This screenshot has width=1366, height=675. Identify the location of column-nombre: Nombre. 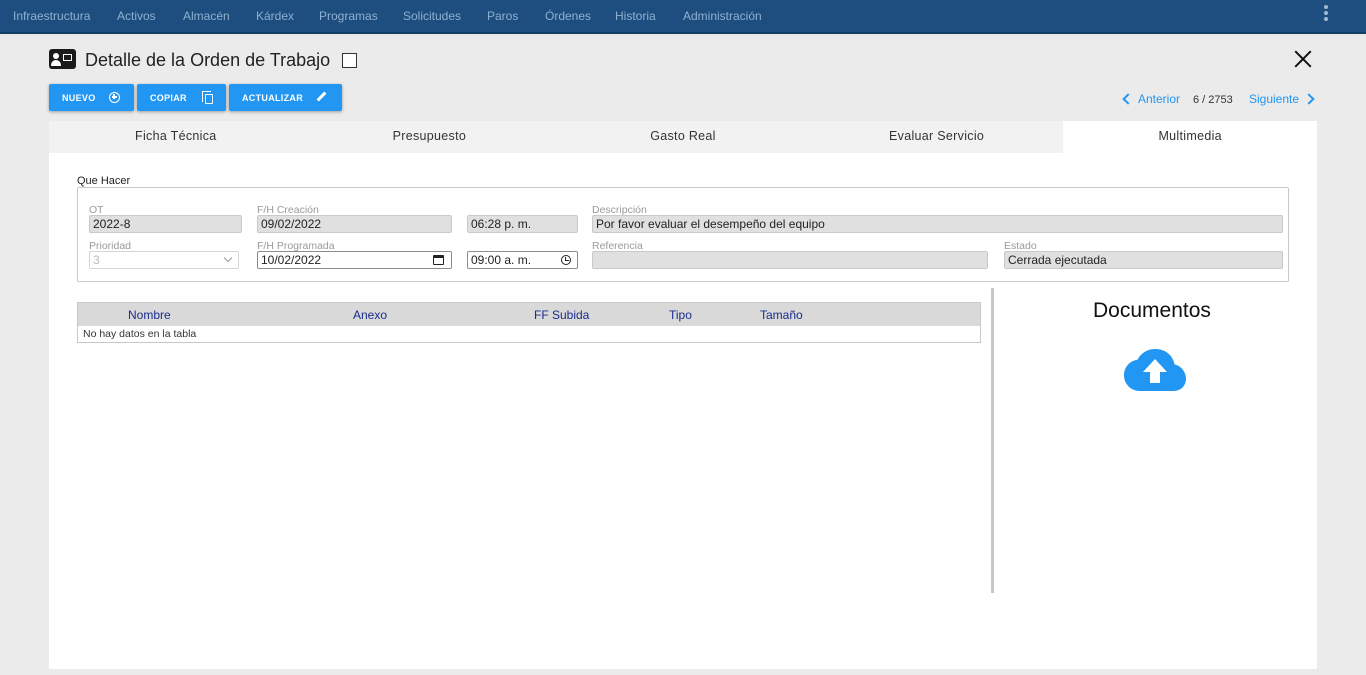
(149, 315).